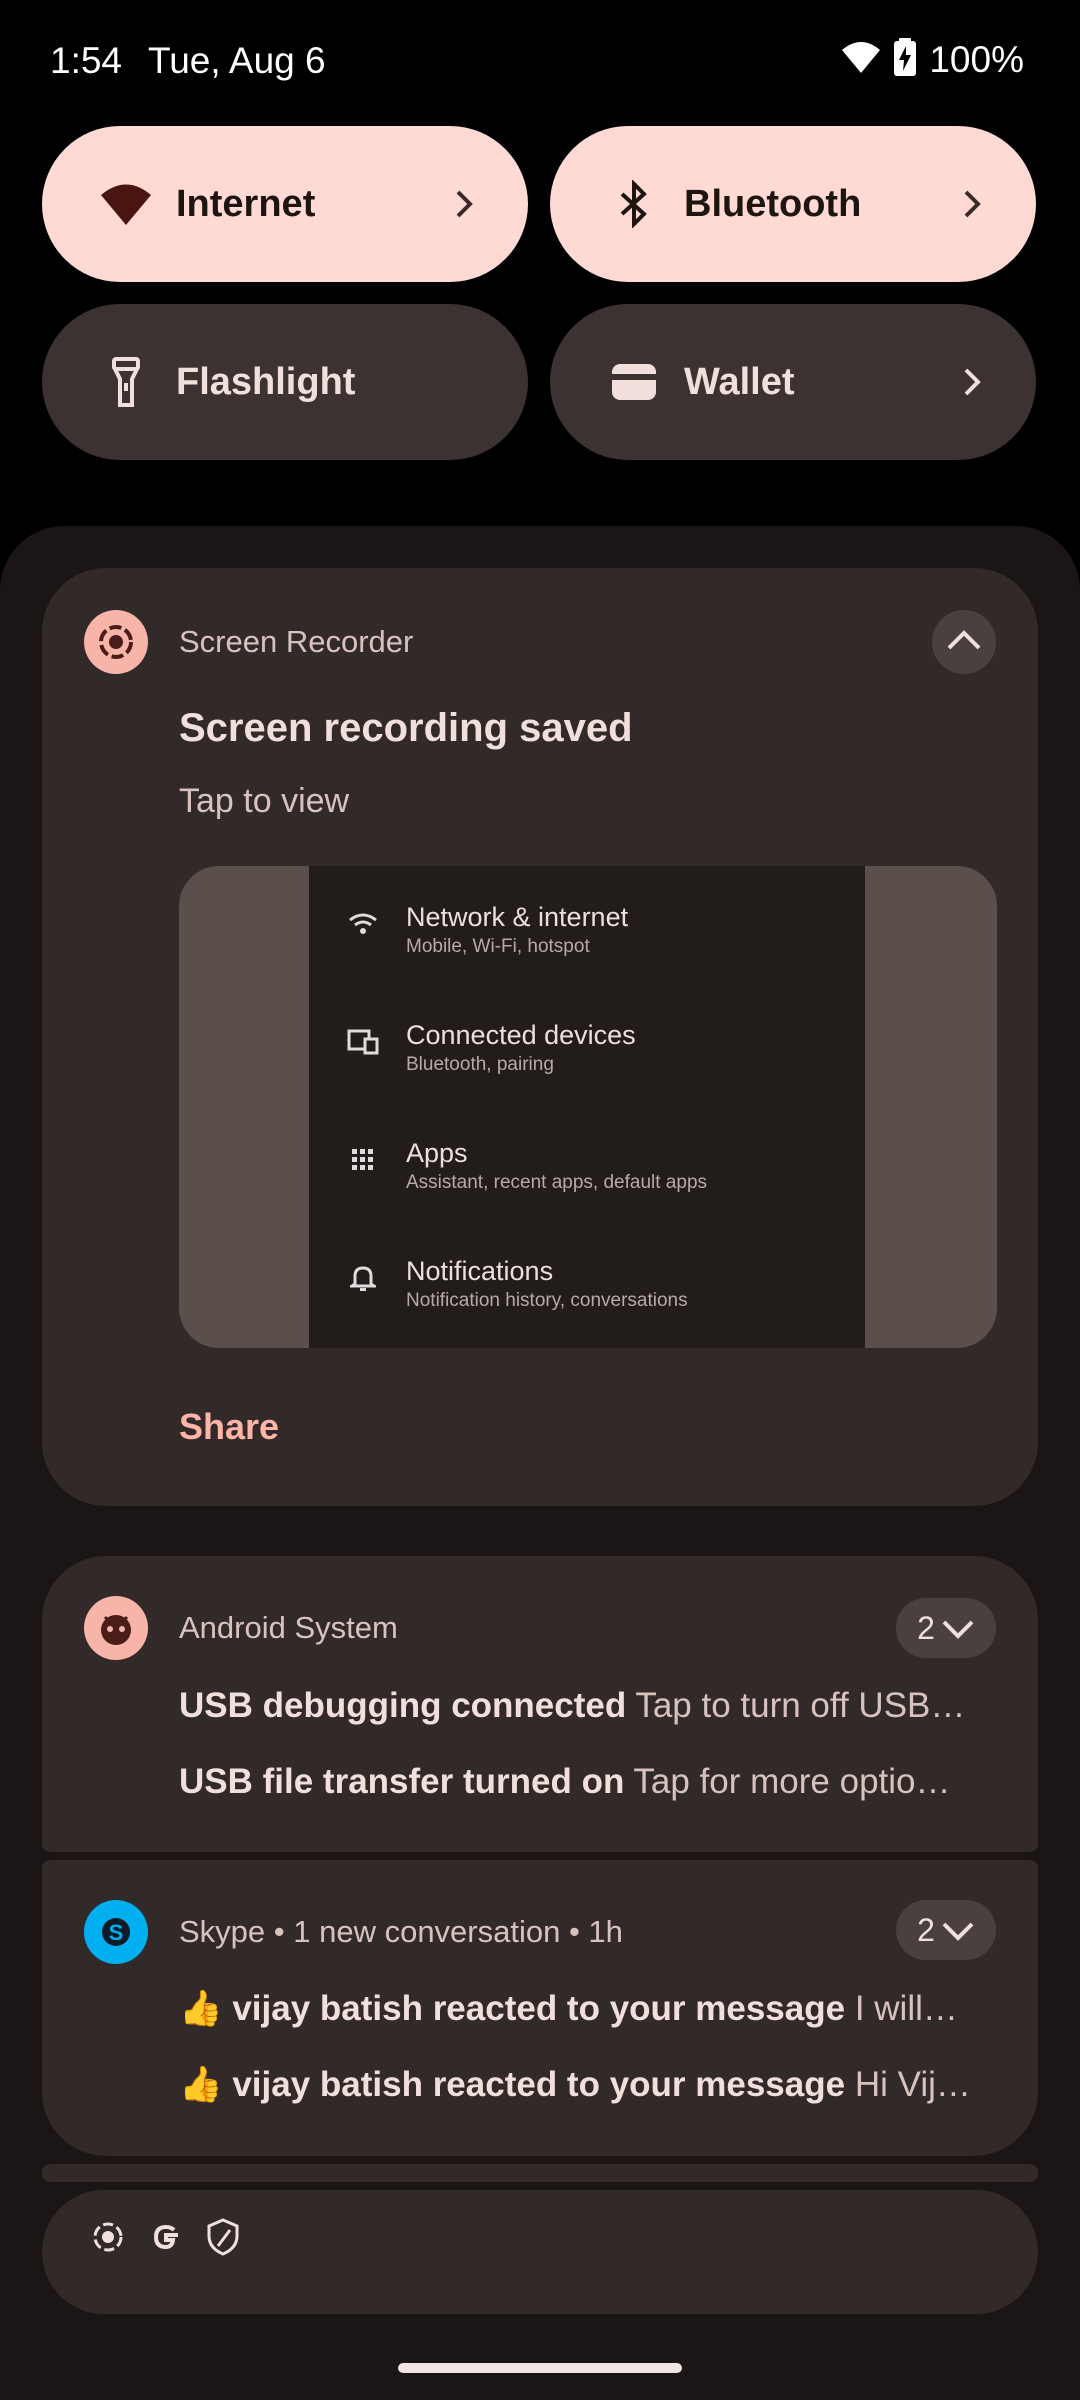  I want to click on share-button: Share, so click(229, 1427).